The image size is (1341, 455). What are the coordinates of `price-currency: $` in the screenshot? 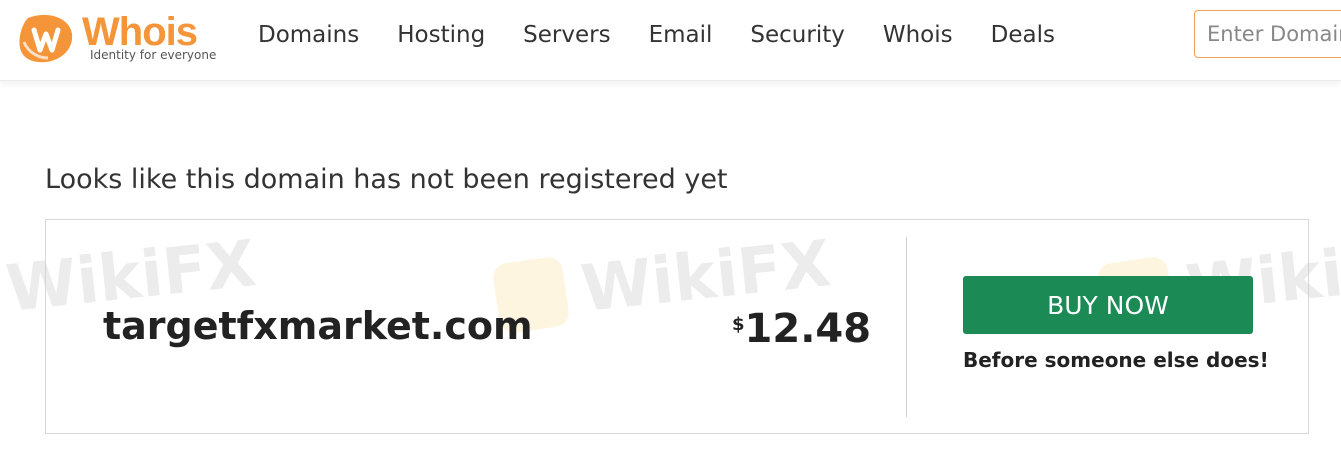 It's located at (738, 324).